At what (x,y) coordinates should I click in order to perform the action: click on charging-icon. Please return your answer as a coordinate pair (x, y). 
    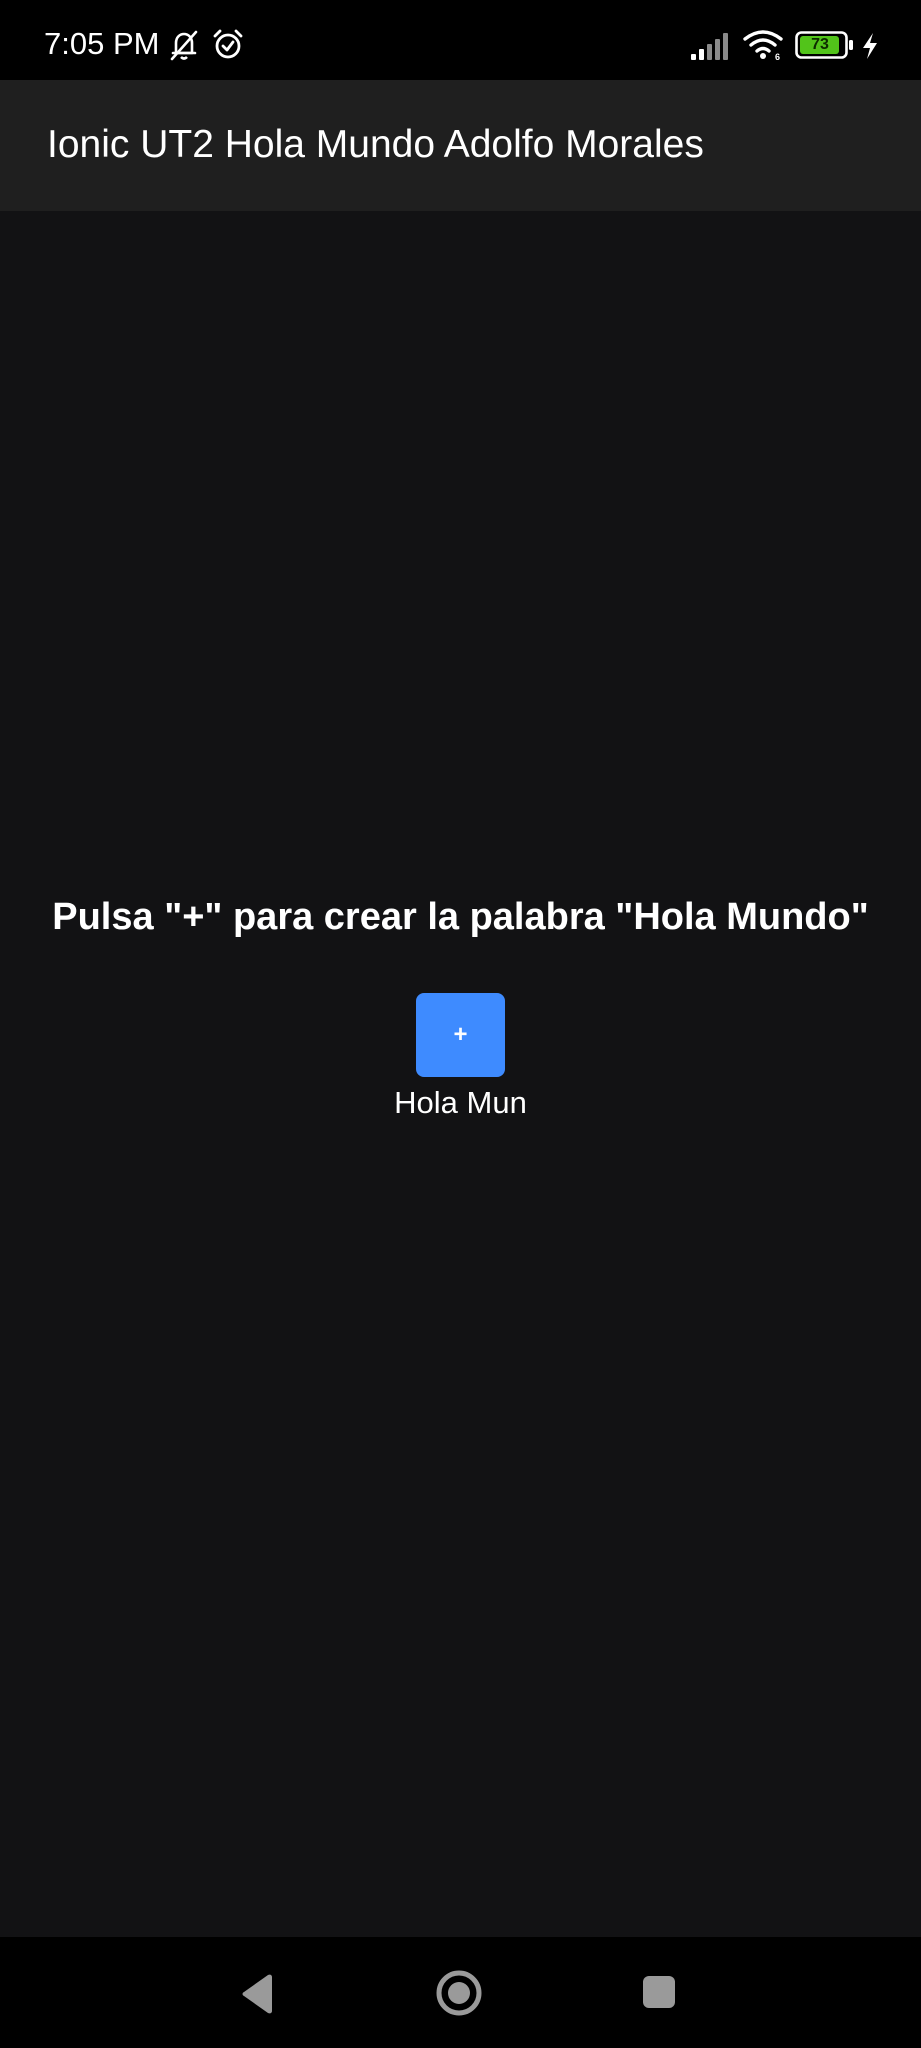
    Looking at the image, I should click on (870, 46).